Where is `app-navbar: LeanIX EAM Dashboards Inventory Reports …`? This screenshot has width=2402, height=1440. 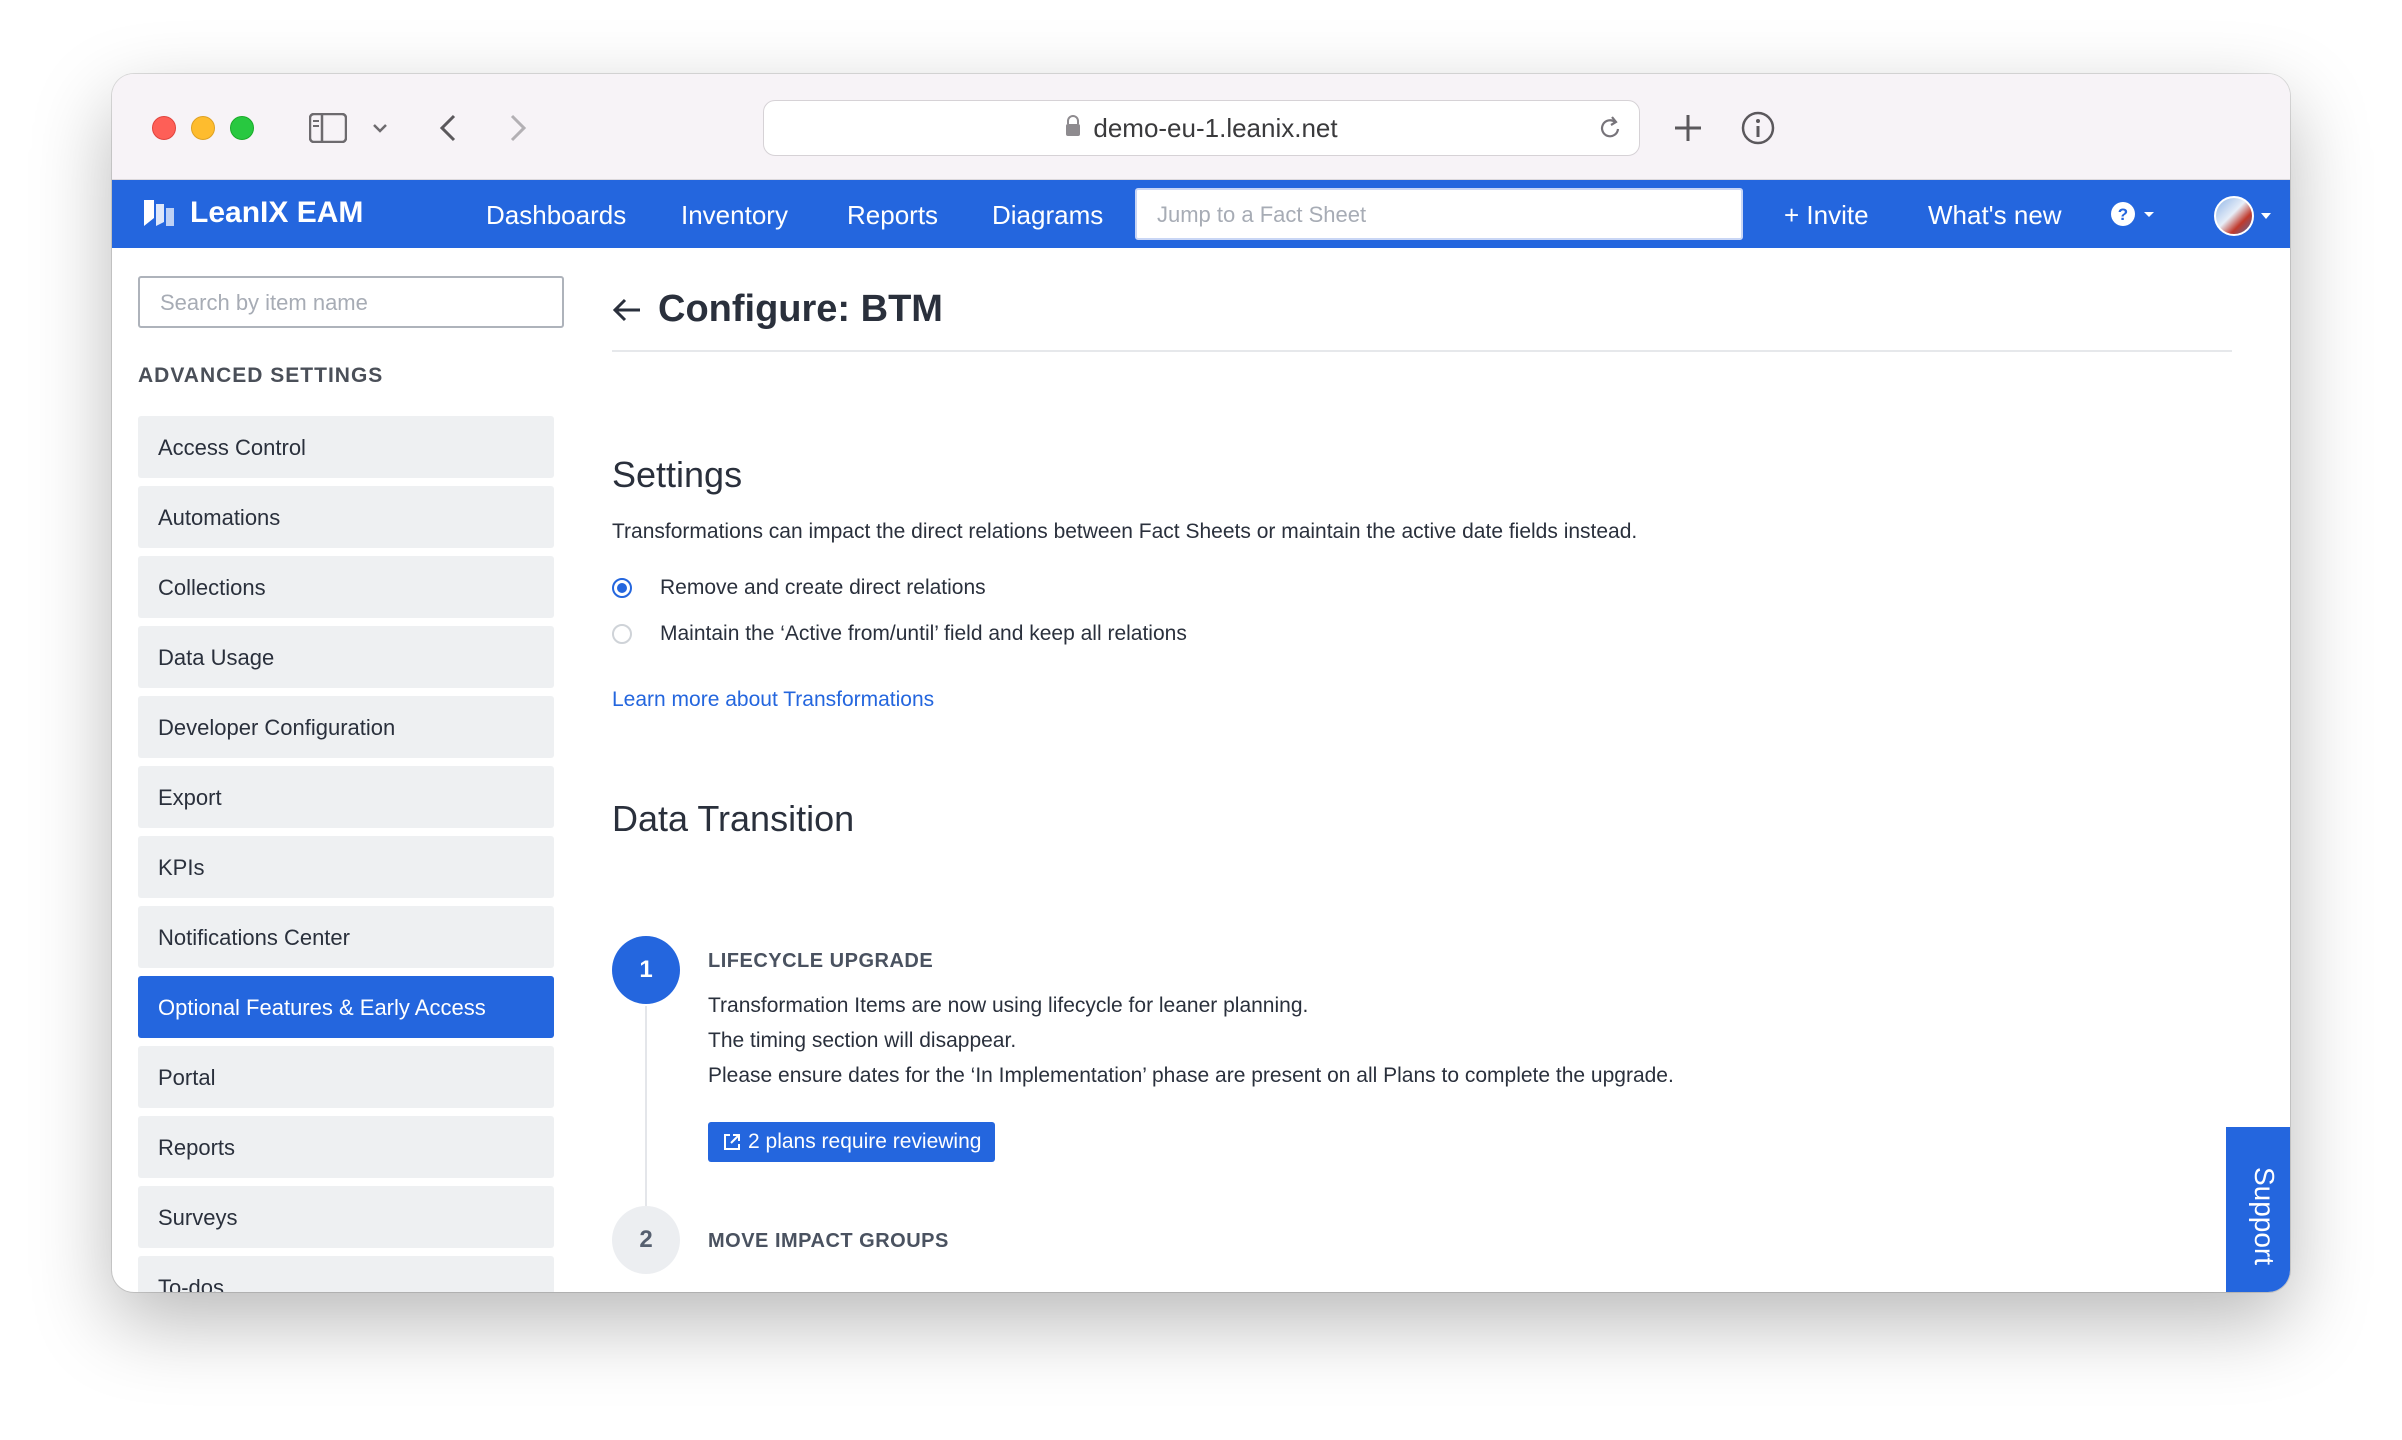
app-navbar: LeanIX EAM Dashboards Inventory Reports … is located at coordinates (1201, 214).